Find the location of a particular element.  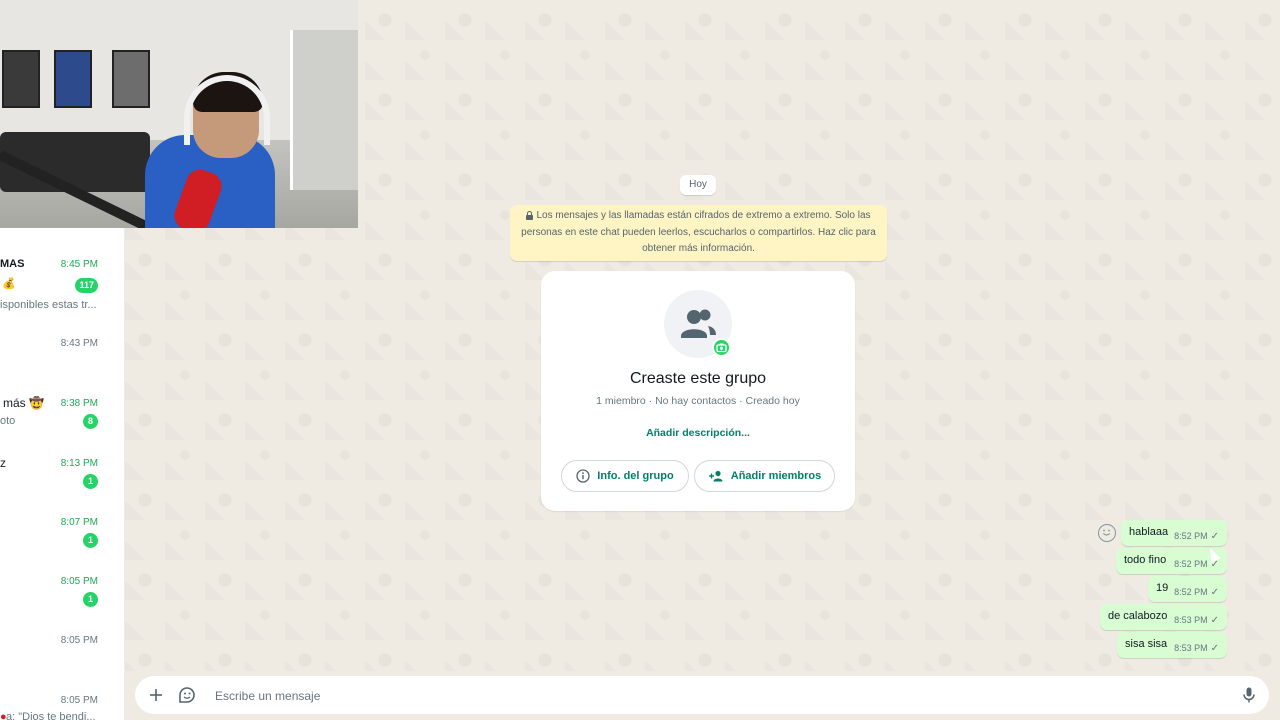

webcam-door is located at coordinates (324, 110).